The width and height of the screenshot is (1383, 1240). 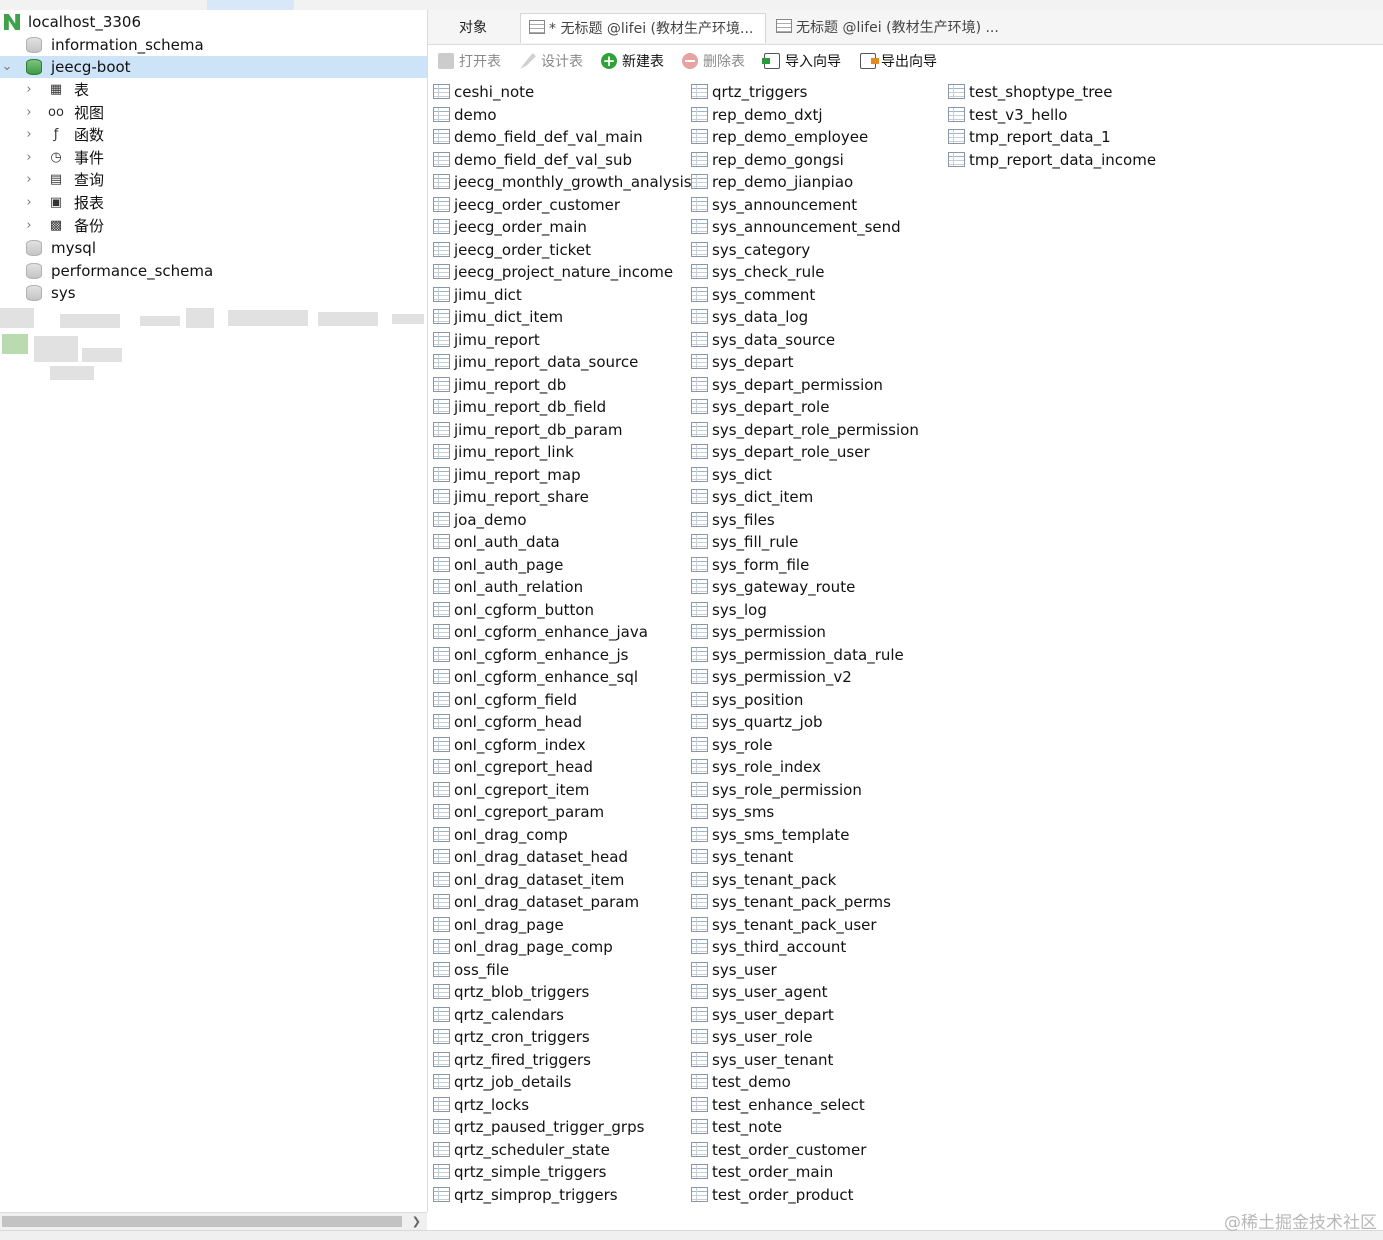 I want to click on table-item: sys_data_log, so click(x=803, y=317).